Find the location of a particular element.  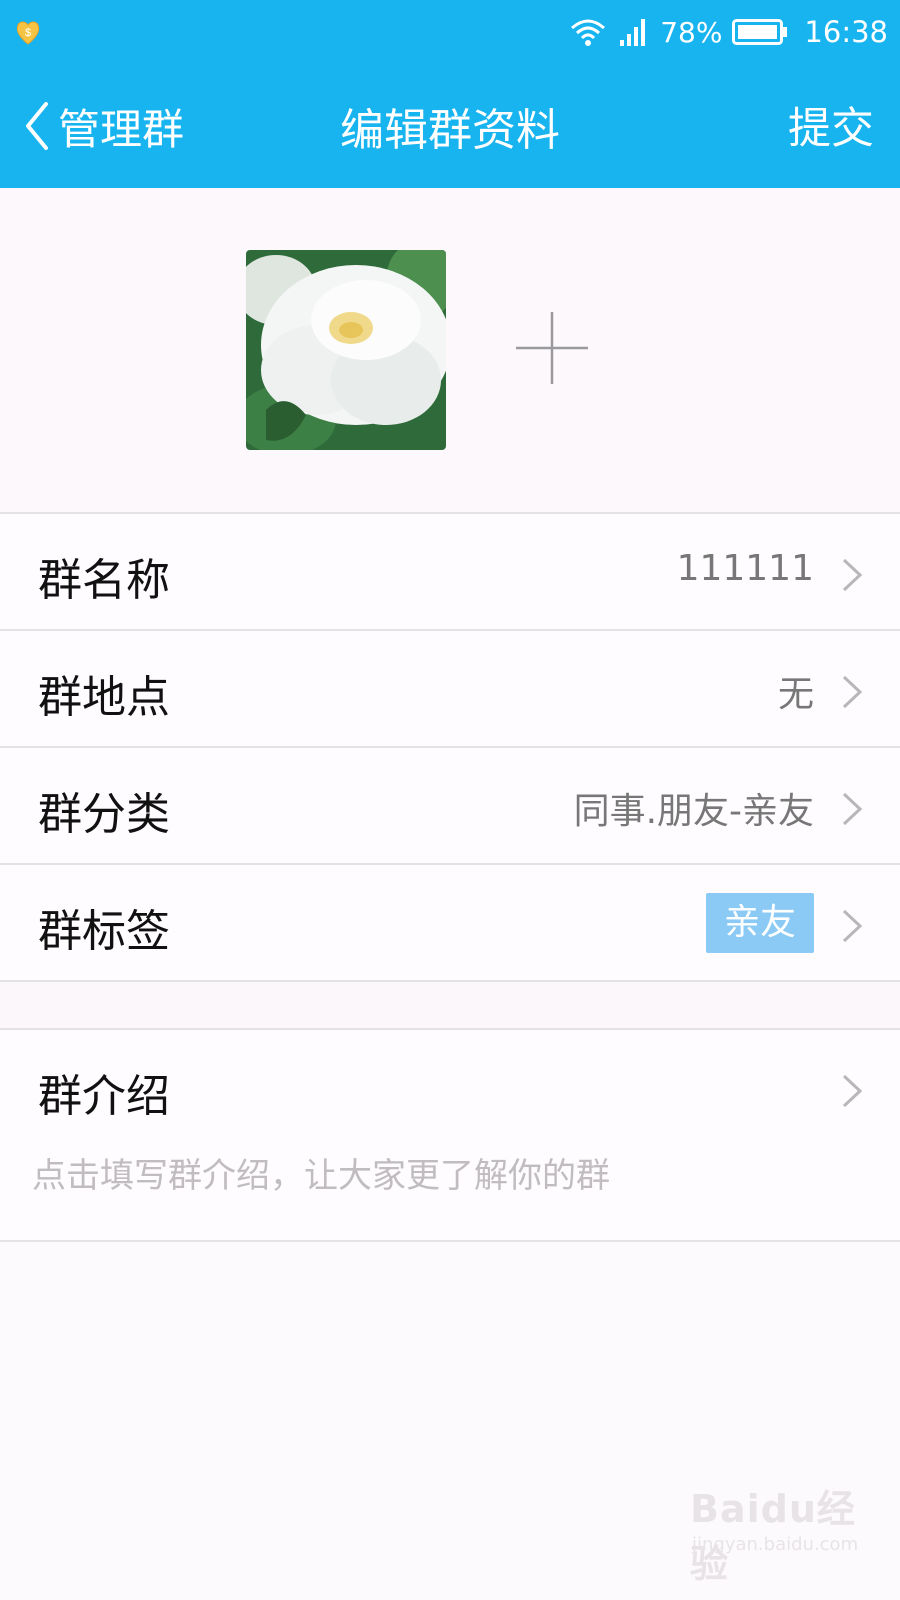

row-label: 群分类 is located at coordinates (104, 814).